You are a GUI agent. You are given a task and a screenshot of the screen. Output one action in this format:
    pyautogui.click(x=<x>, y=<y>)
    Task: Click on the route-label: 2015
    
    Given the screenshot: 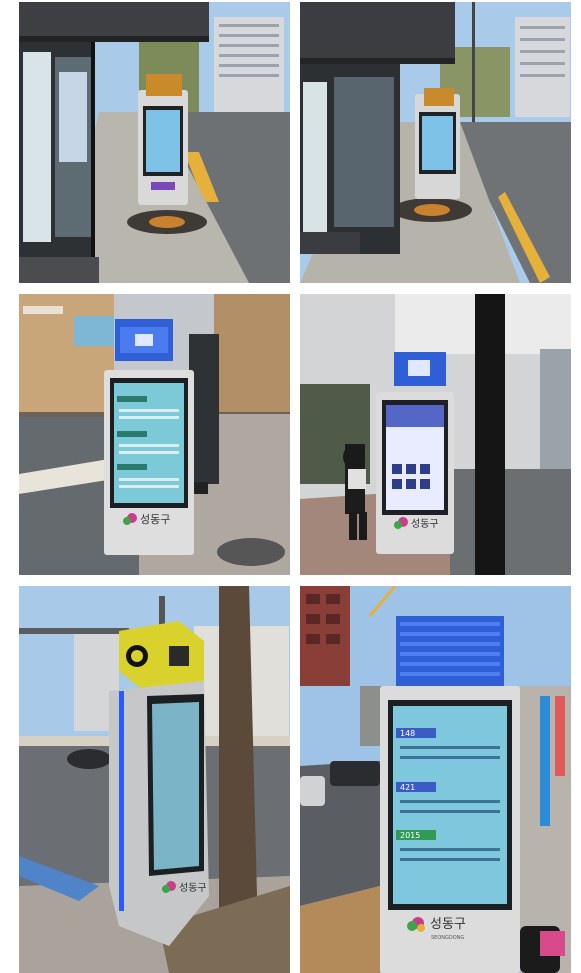 What is the action you would take?
    pyautogui.click(x=410, y=835)
    